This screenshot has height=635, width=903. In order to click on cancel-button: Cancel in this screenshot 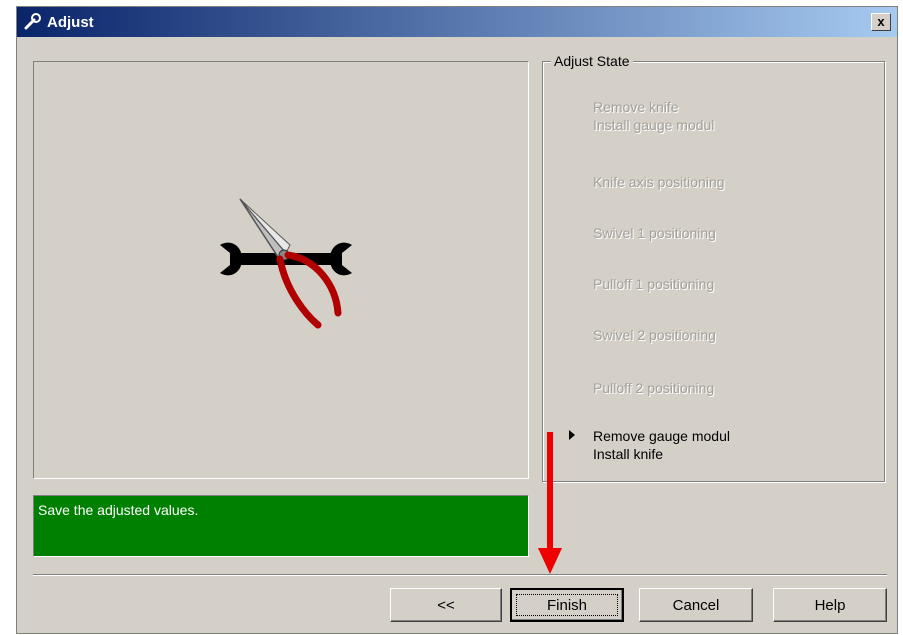, I will do `click(696, 605)`.